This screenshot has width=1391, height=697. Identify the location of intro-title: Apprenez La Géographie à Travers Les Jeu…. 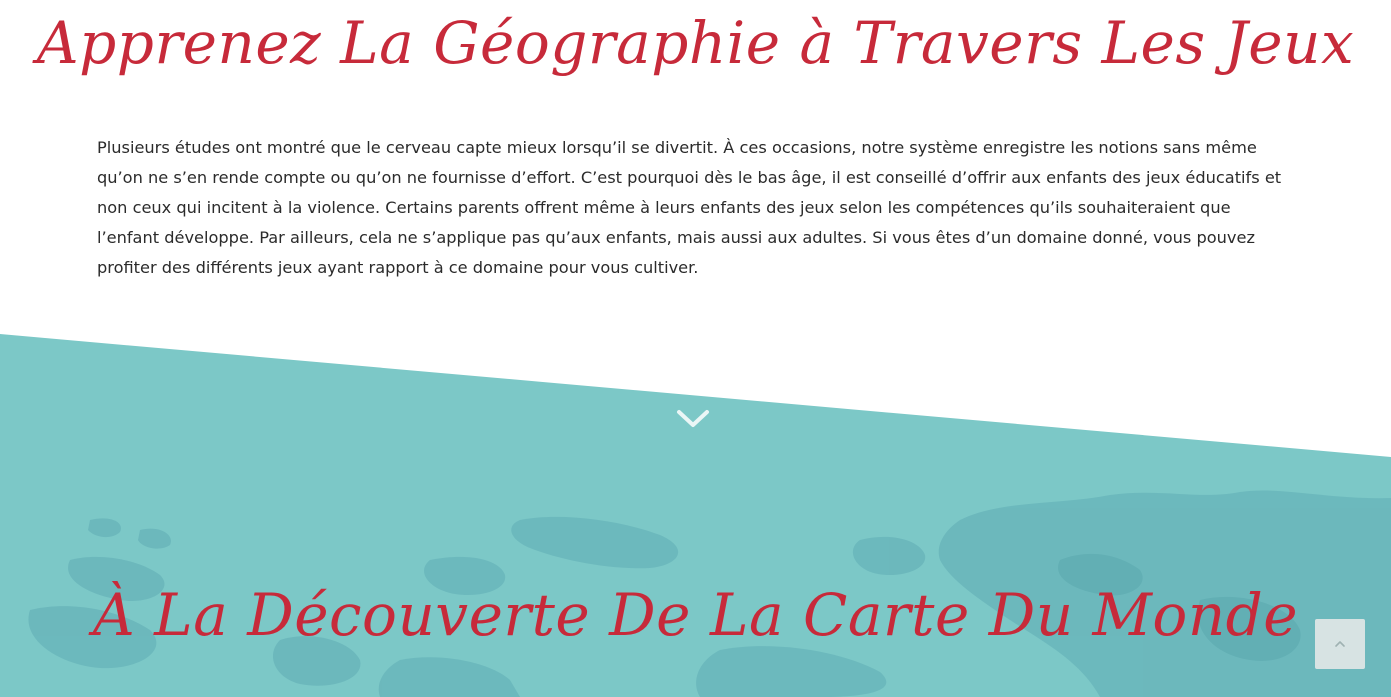
(695, 43).